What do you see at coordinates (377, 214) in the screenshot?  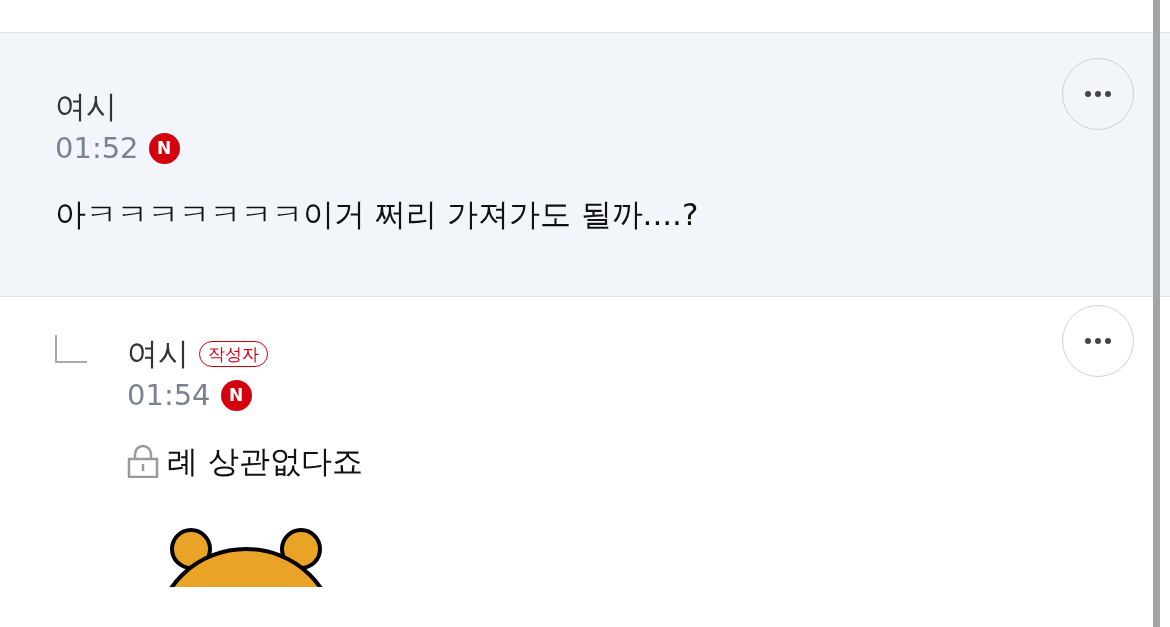 I see `comment-text: 아ㅋㅋㅋㅋㅋㅋㅋ이거 쩌리 가져가도 될까....?` at bounding box center [377, 214].